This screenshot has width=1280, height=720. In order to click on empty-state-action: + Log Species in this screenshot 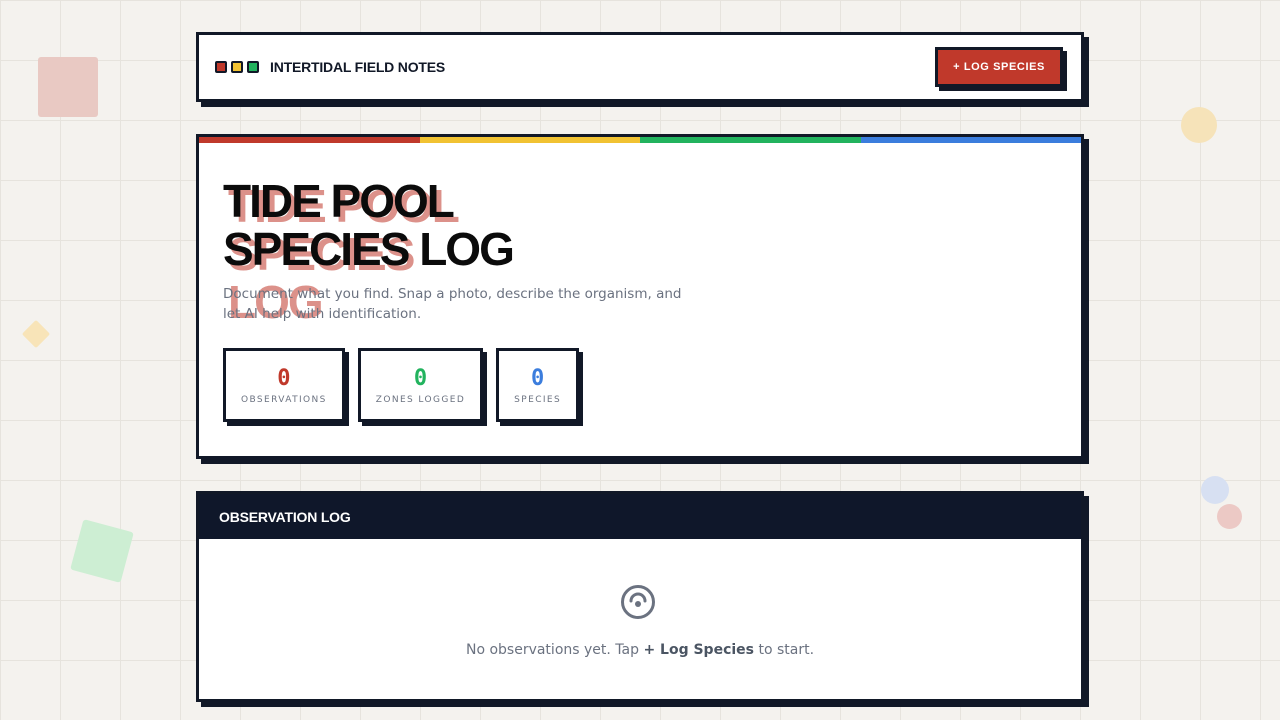, I will do `click(699, 650)`.